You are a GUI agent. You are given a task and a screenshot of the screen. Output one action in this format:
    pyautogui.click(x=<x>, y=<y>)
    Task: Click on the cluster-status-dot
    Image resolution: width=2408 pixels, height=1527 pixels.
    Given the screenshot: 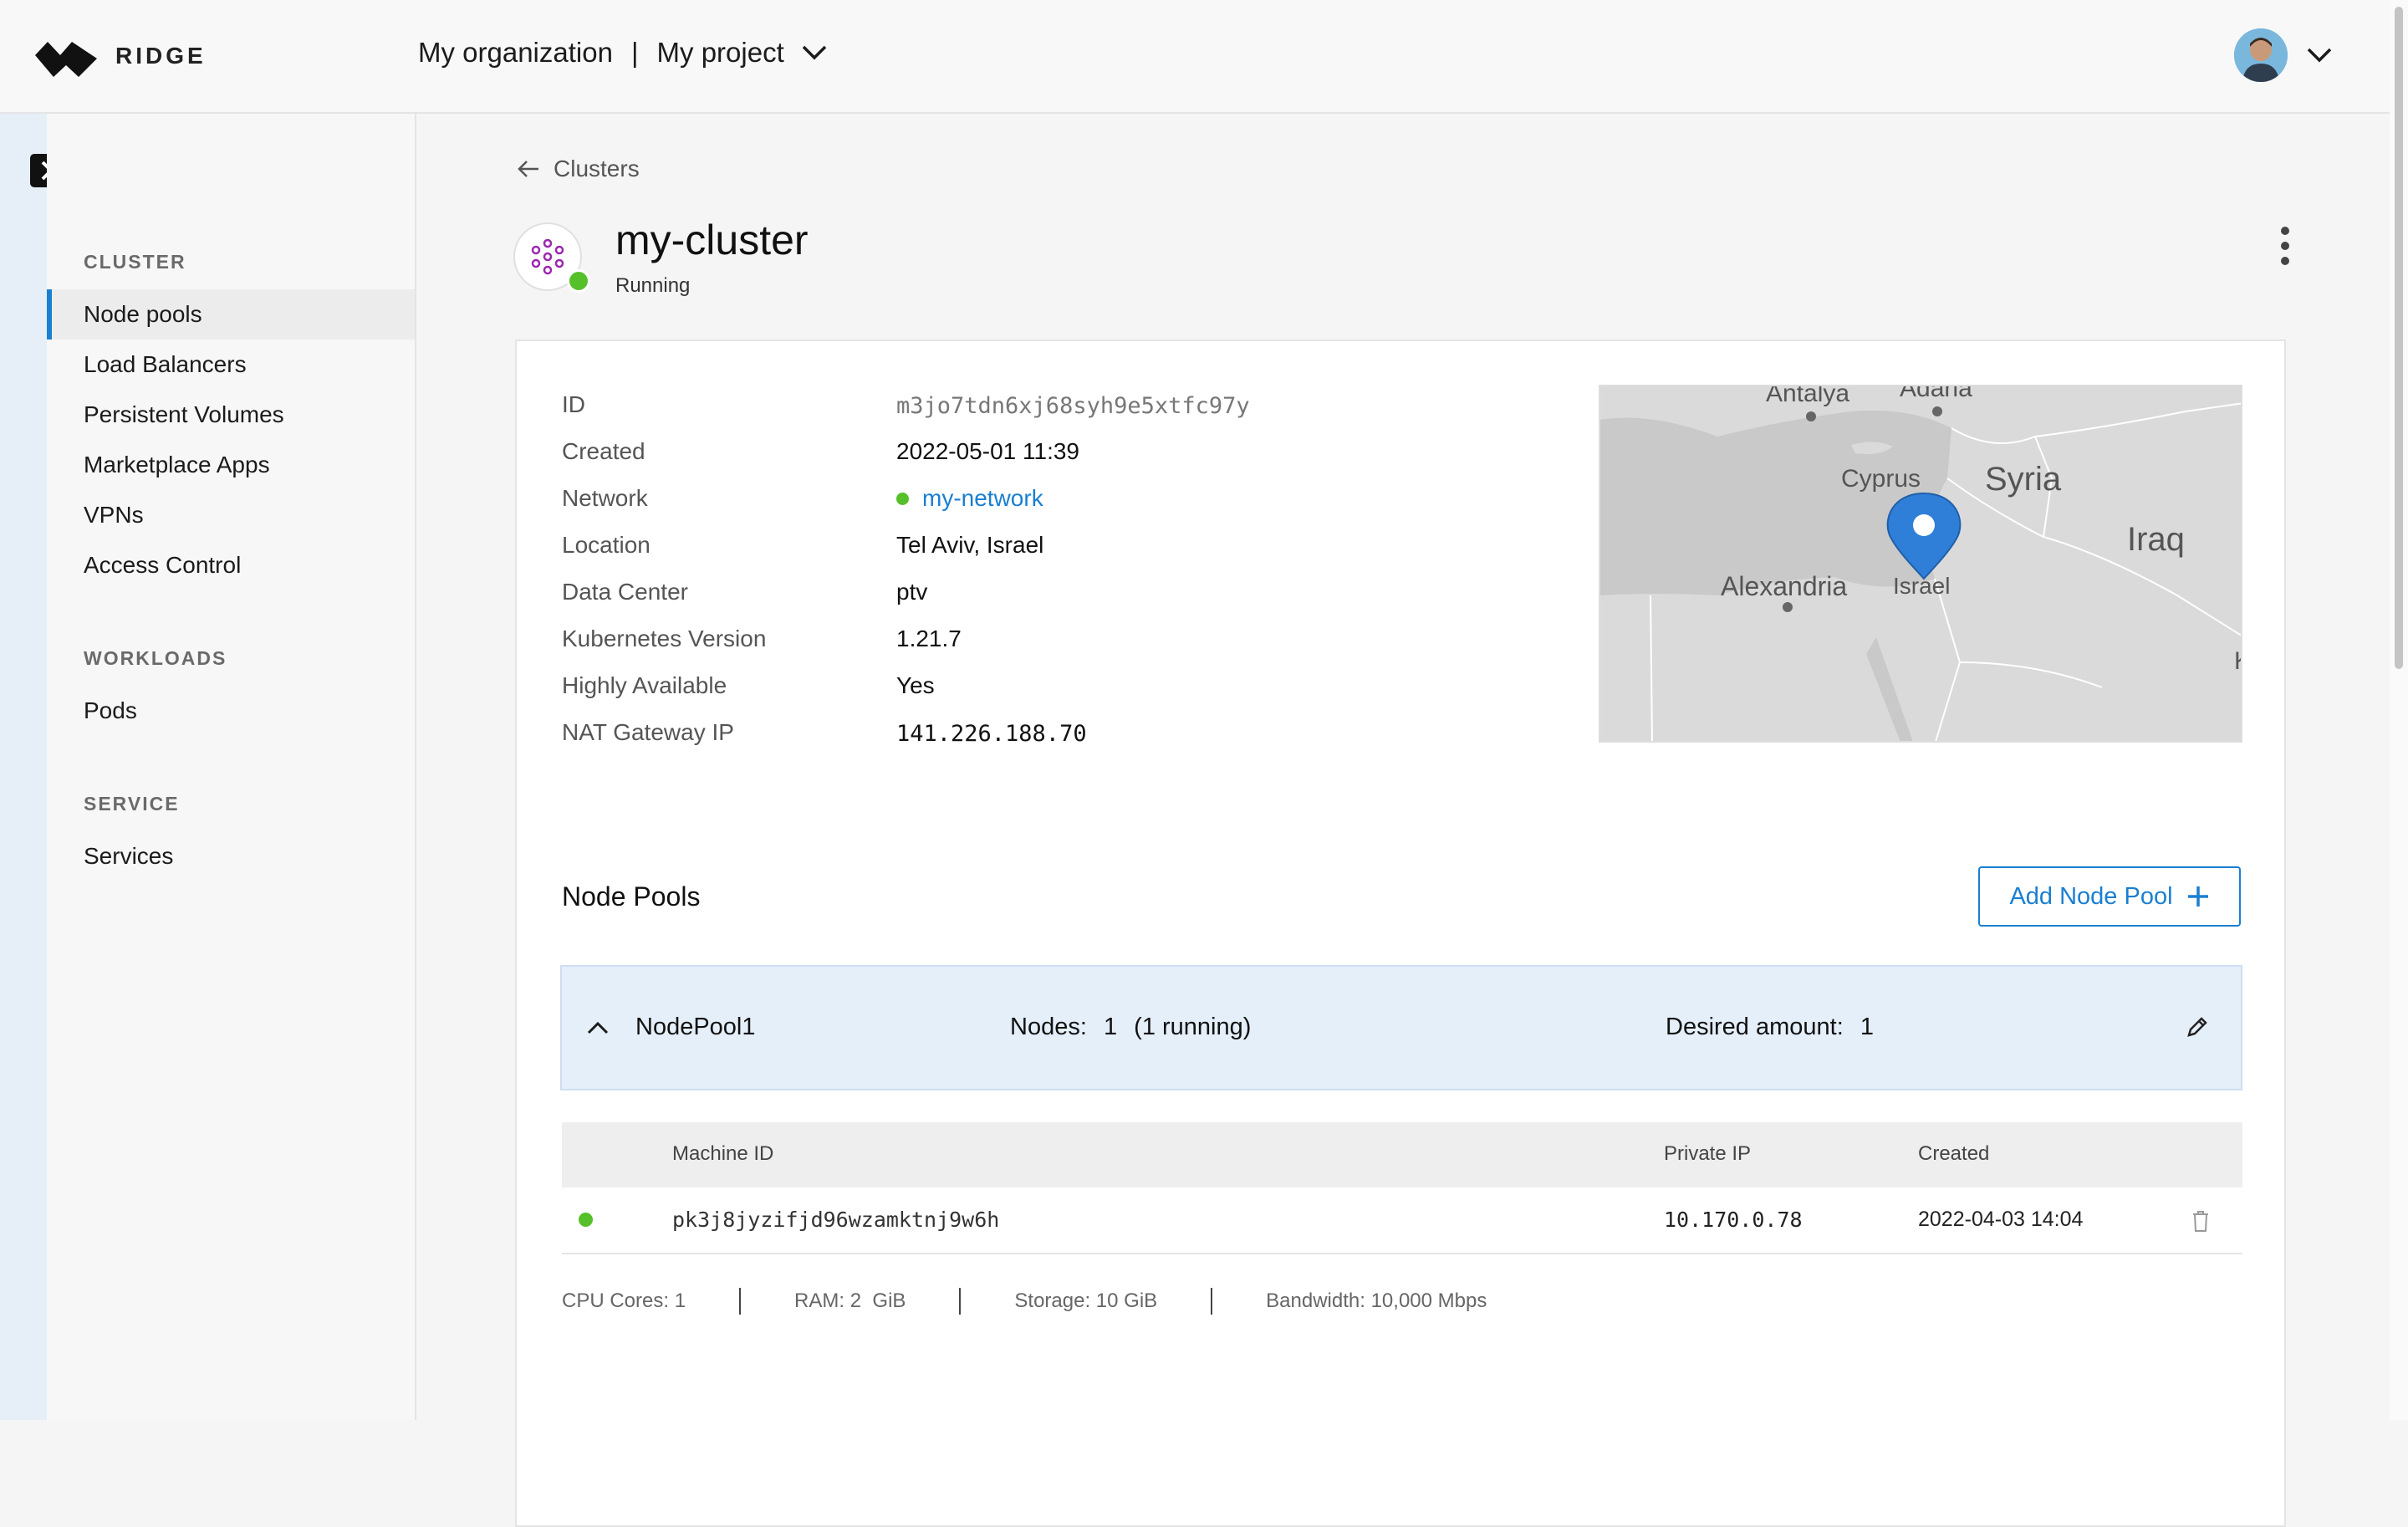 What is the action you would take?
    pyautogui.click(x=578, y=281)
    